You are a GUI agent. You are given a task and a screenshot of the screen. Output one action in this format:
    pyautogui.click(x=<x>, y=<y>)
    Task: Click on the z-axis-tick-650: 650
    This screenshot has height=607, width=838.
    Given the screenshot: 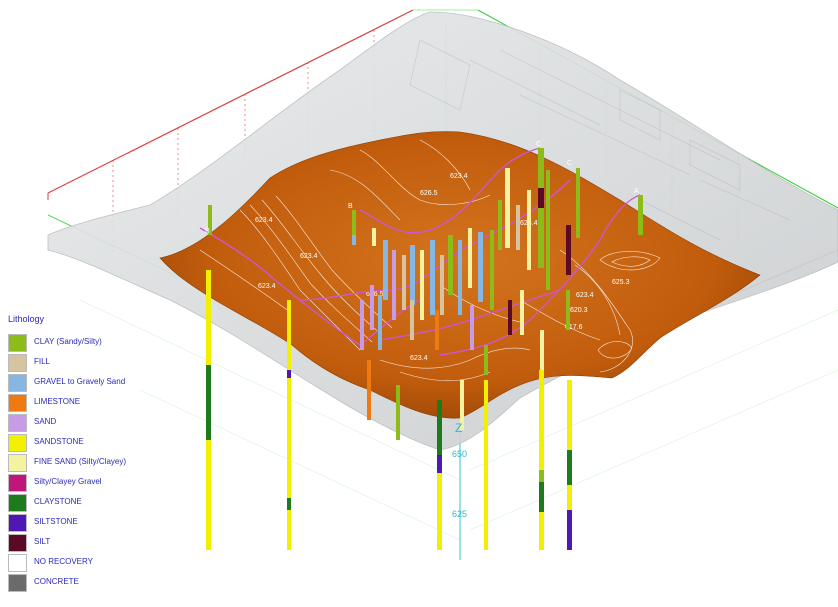 What is the action you would take?
    pyautogui.click(x=459, y=454)
    